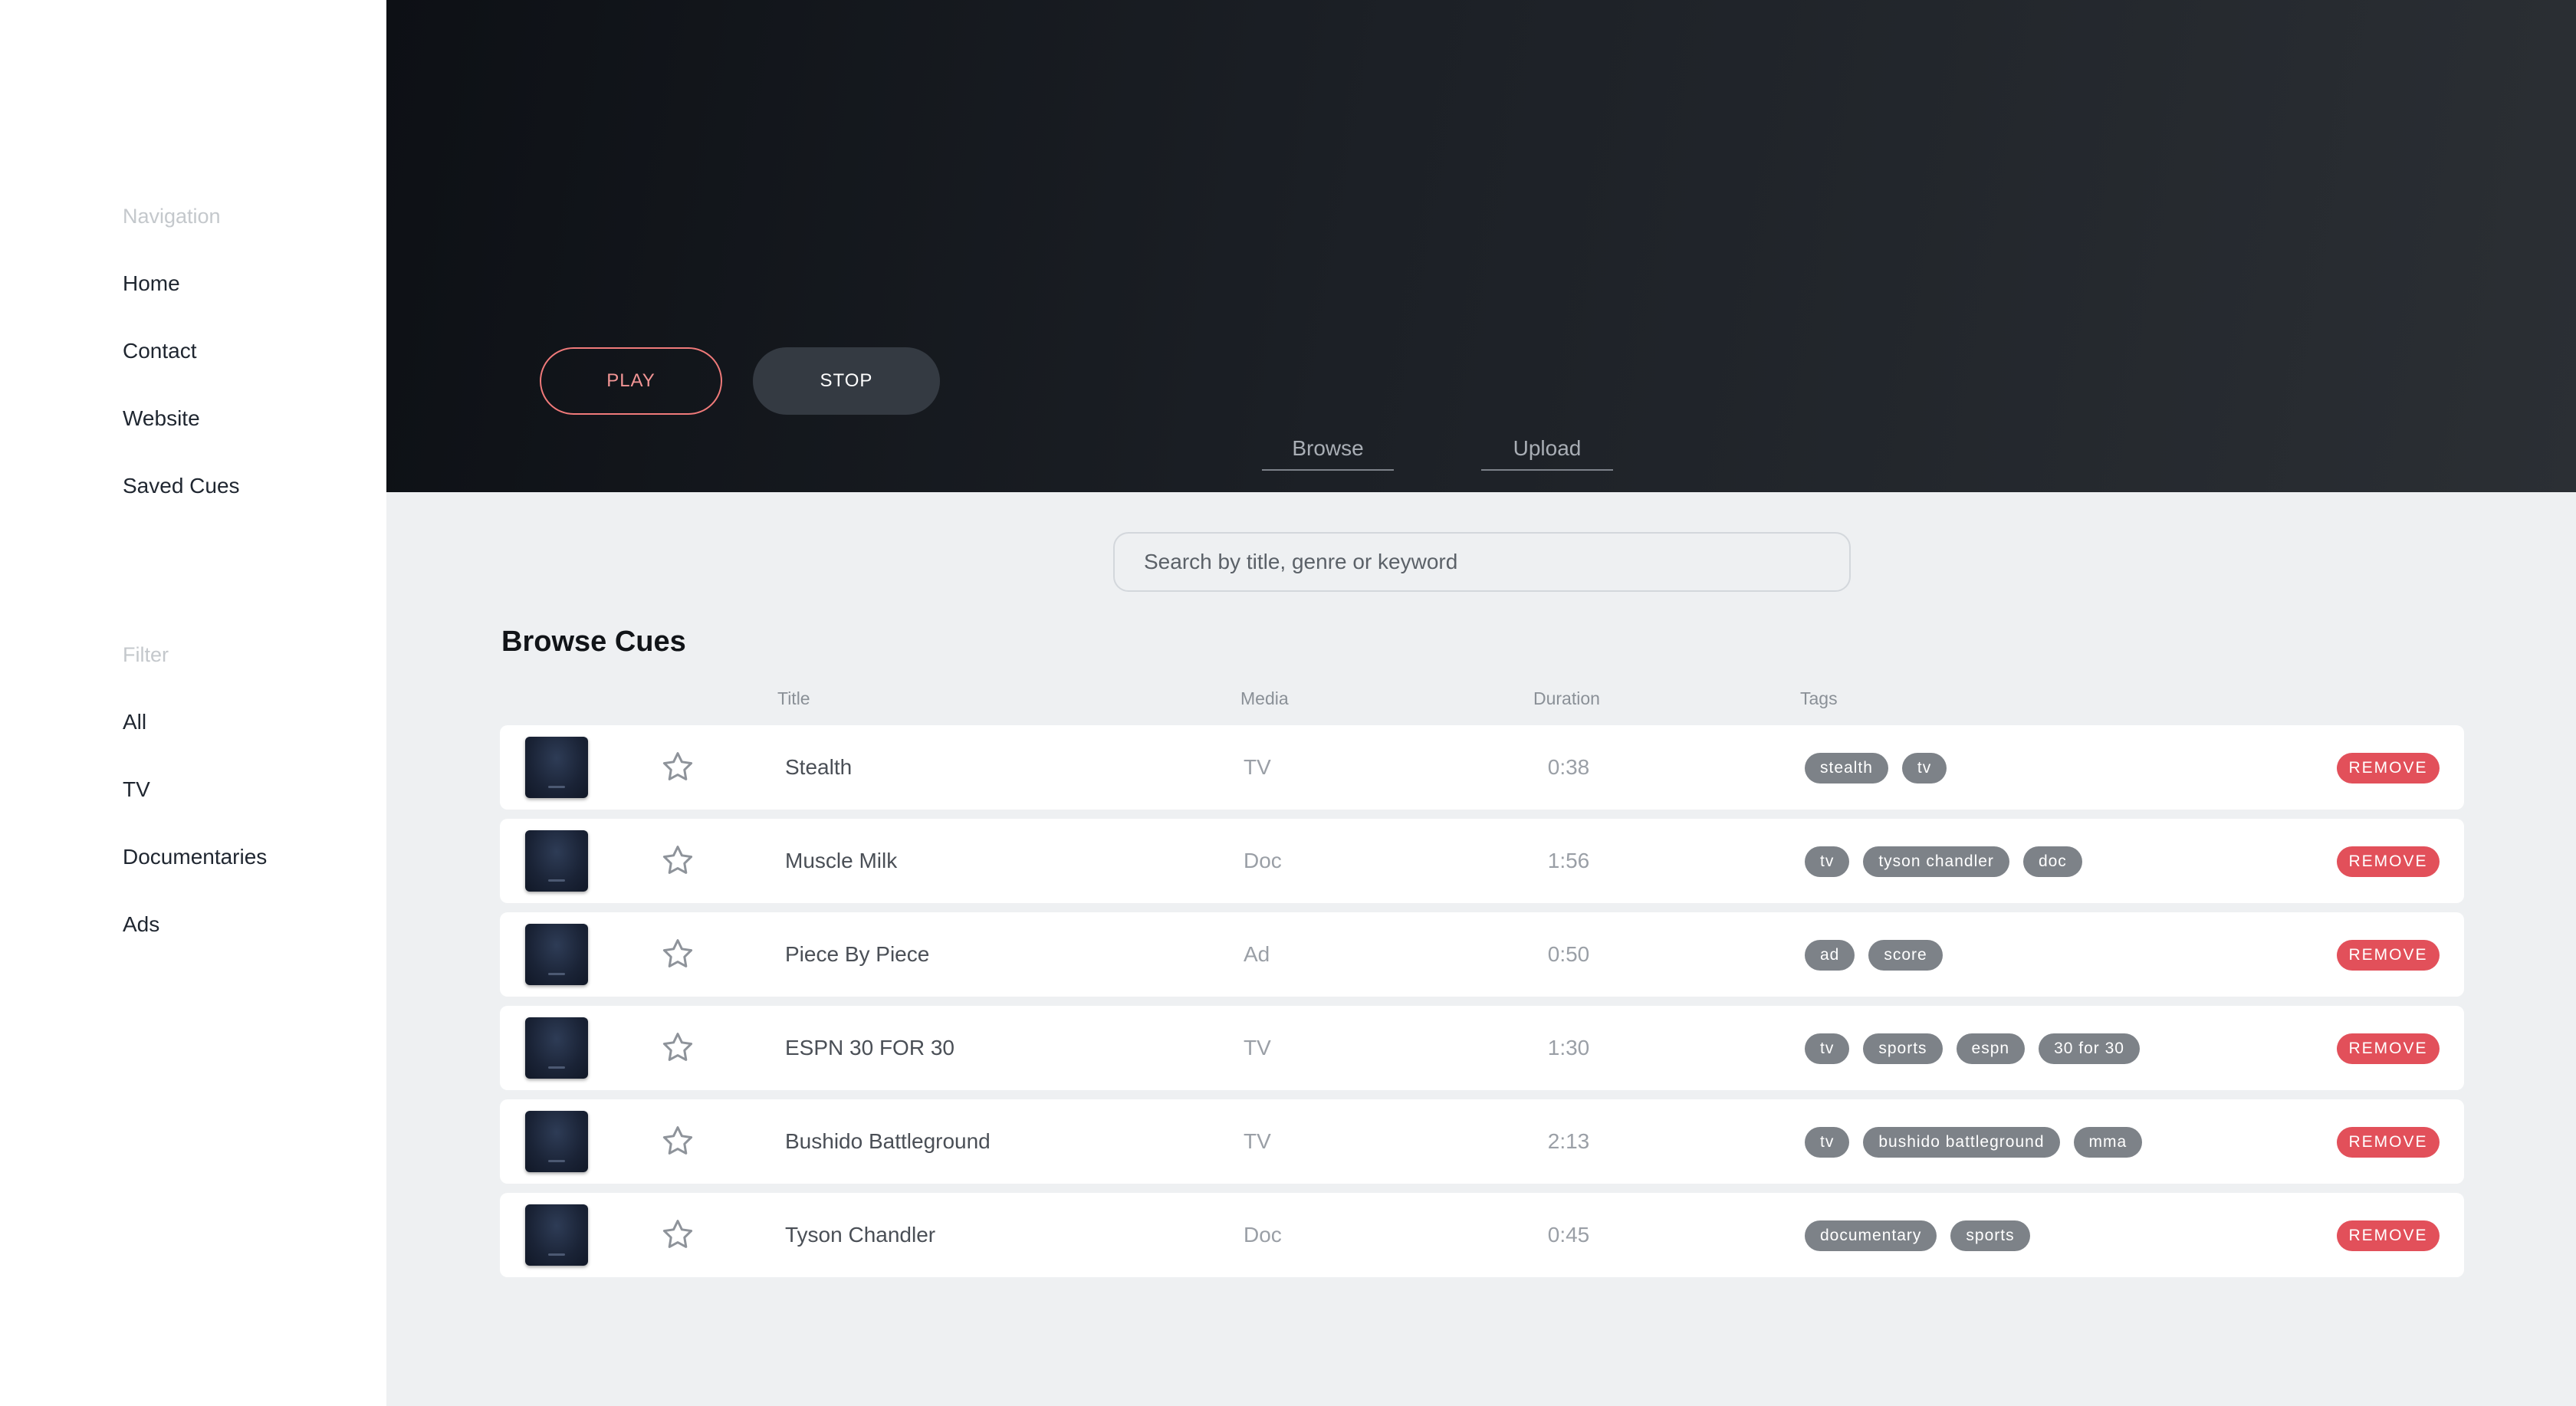  What do you see at coordinates (819, 767) in the screenshot?
I see `cue-title: Stealth` at bounding box center [819, 767].